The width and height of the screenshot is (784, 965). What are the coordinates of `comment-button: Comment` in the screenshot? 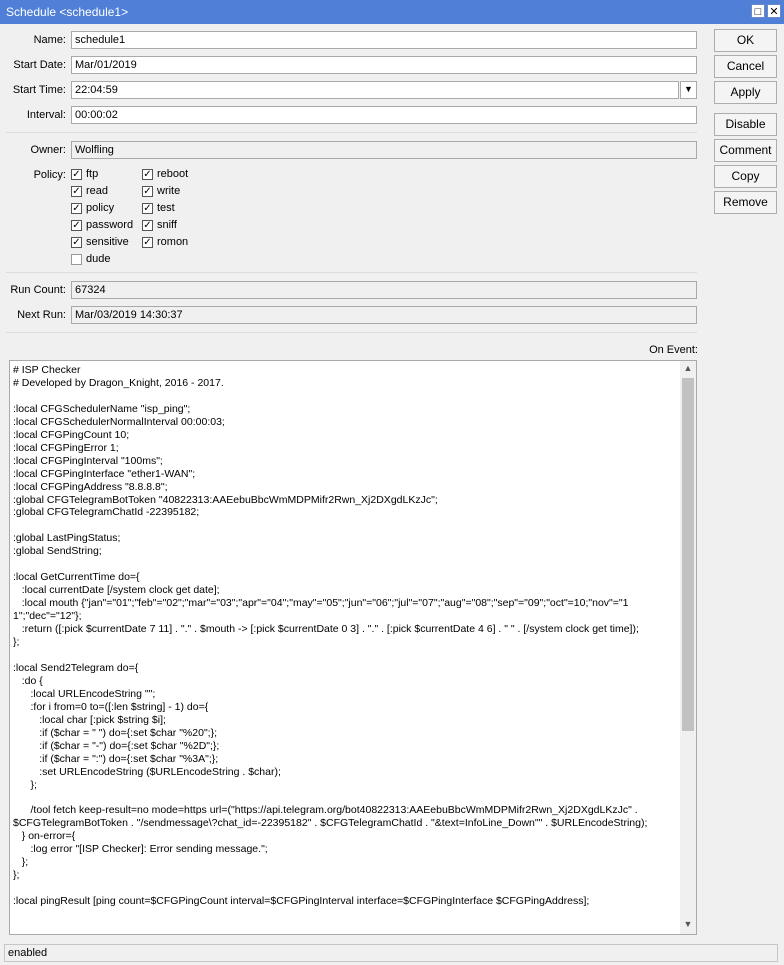 It's located at (745, 150).